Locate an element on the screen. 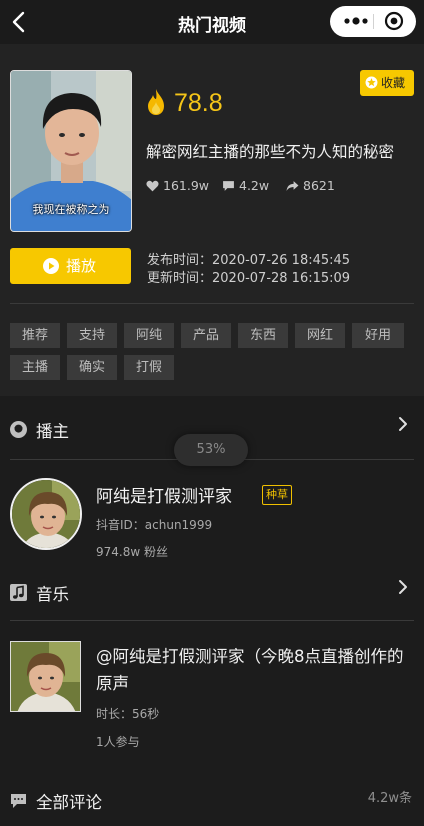 This screenshot has height=826, width=424. comments-stat: 4.2w is located at coordinates (245, 185).